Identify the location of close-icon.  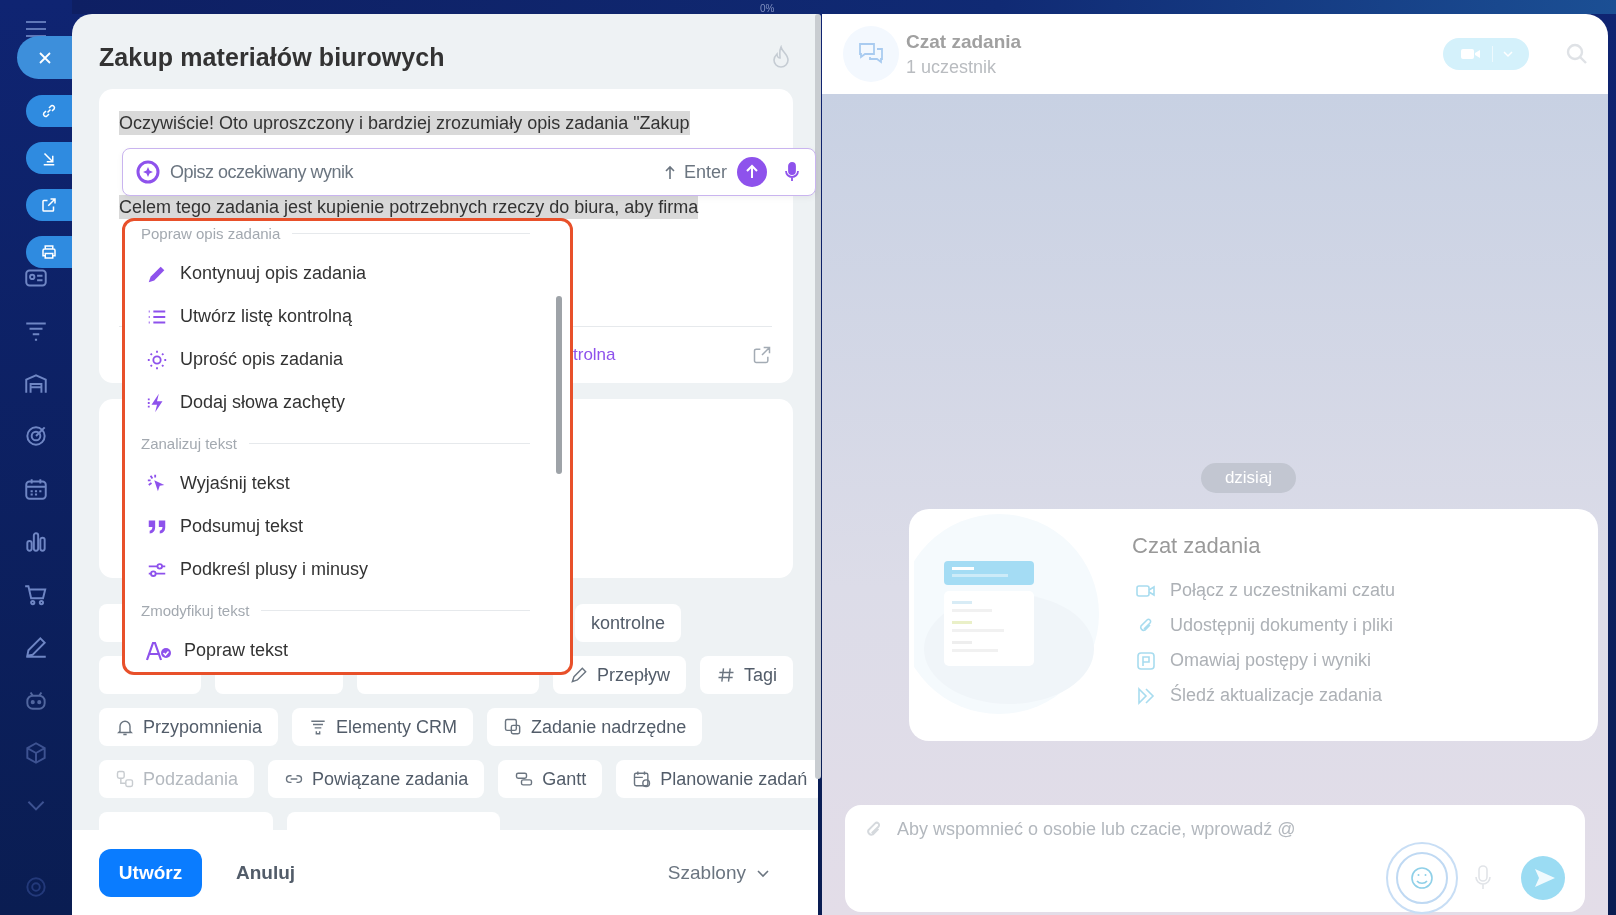
(44, 57).